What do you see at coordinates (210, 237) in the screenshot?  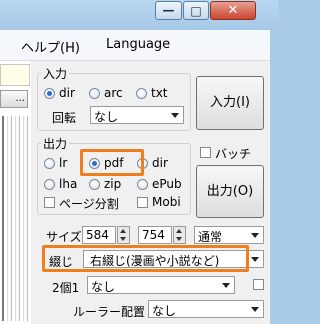 I see `size-mode-value: 通常` at bounding box center [210, 237].